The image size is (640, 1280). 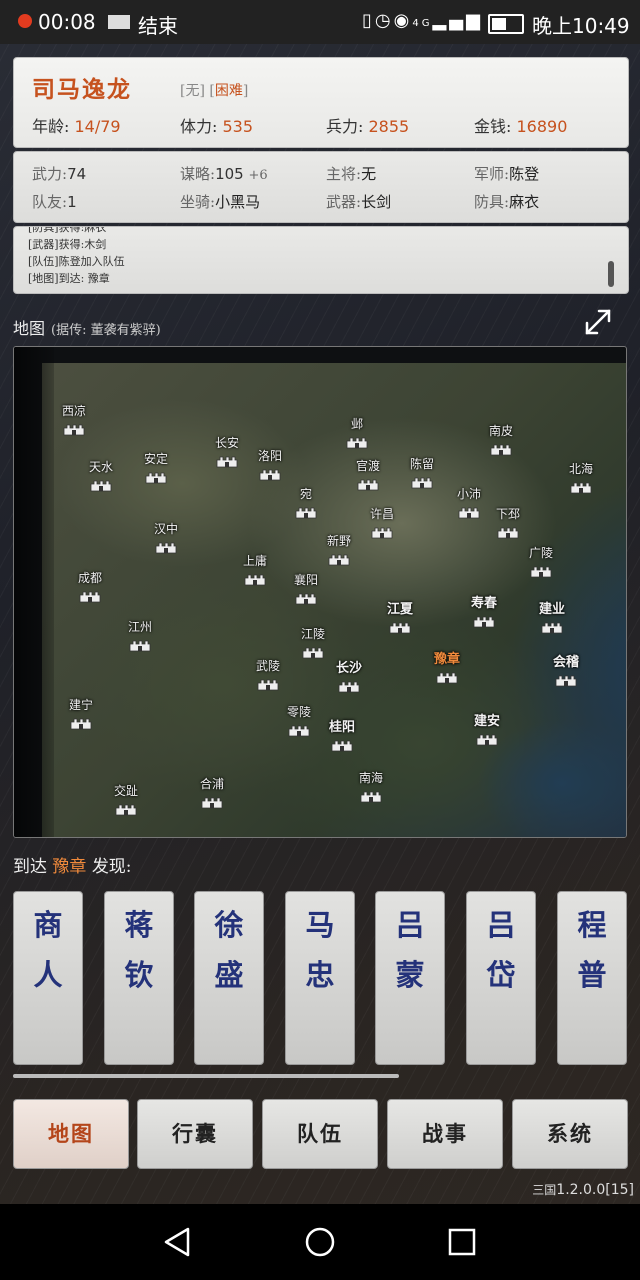 I want to click on city-marker: 安定, so click(x=156, y=467).